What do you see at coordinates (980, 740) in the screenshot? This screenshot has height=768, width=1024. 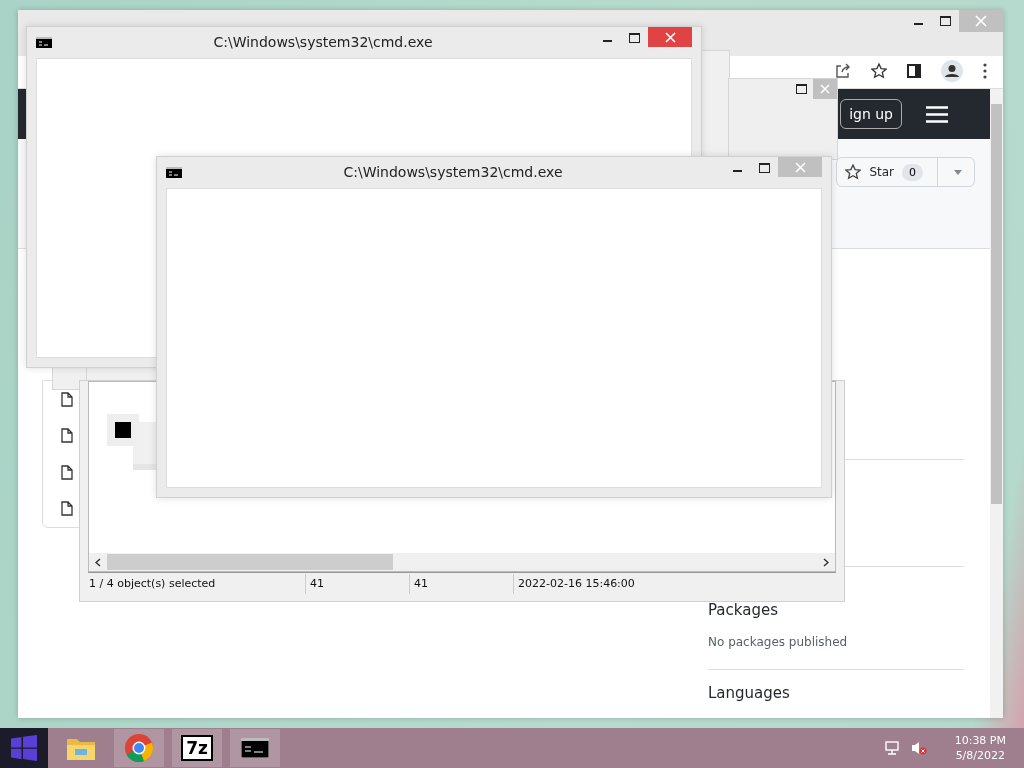 I see `clock-time: 10:38 PM` at bounding box center [980, 740].